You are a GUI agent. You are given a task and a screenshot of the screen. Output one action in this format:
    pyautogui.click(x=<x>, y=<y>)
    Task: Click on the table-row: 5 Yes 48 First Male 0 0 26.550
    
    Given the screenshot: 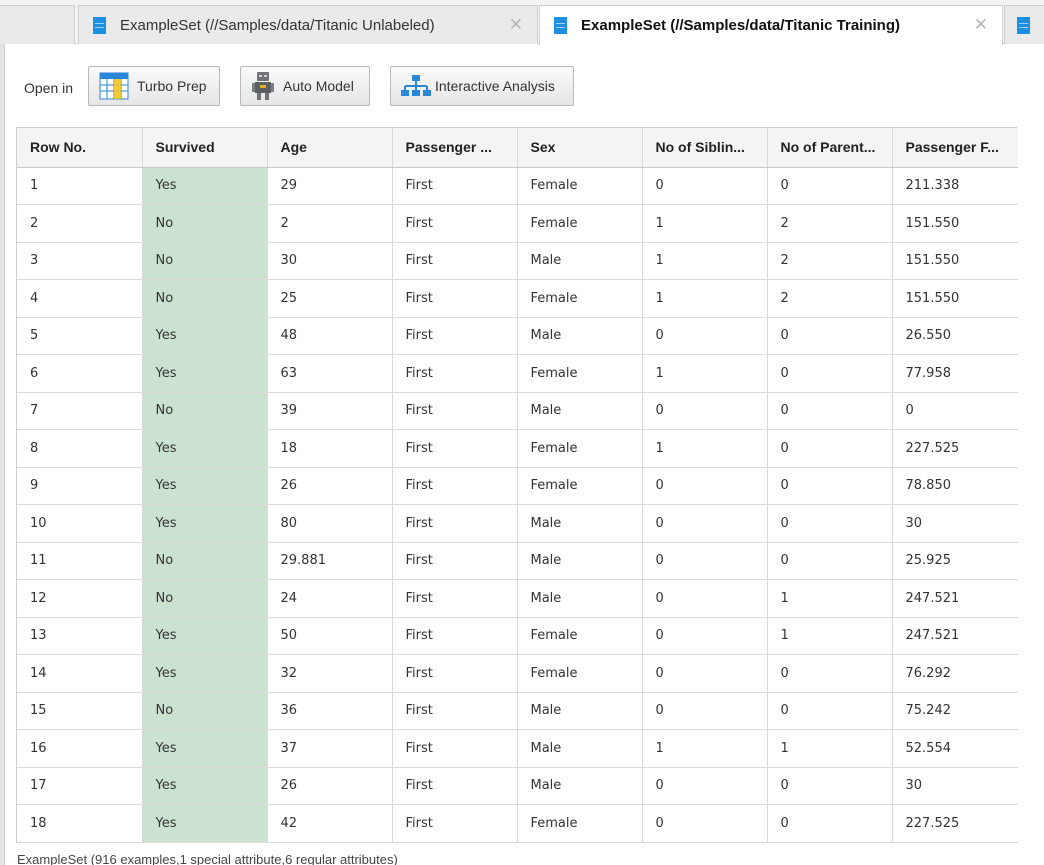 What is the action you would take?
    pyautogui.click(x=517, y=336)
    